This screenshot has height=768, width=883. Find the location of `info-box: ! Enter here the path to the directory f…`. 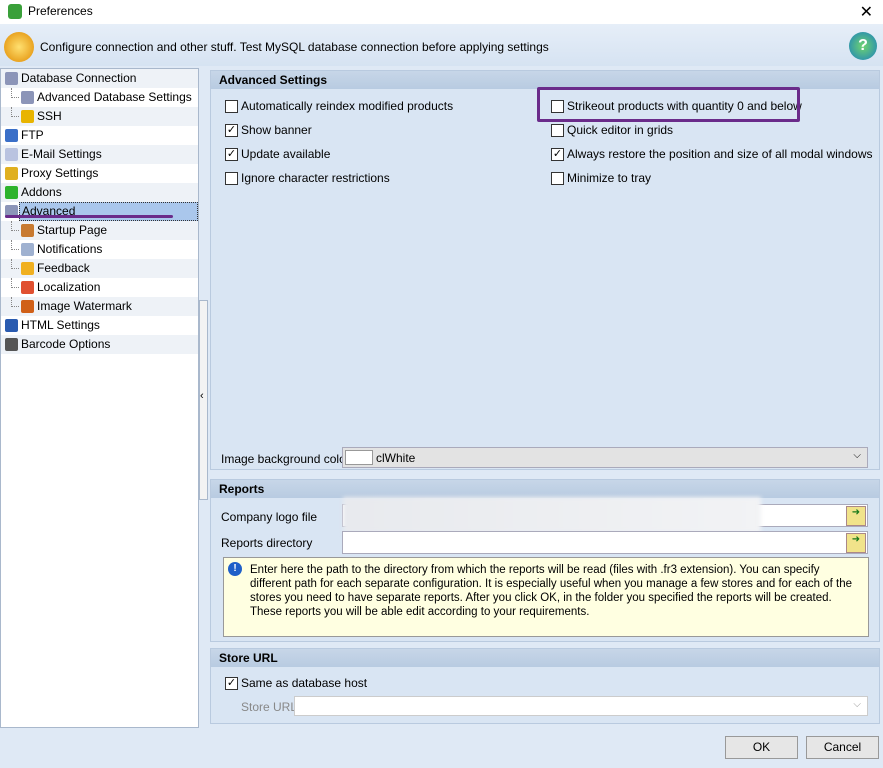

info-box: ! Enter here the path to the directory f… is located at coordinates (546, 597).